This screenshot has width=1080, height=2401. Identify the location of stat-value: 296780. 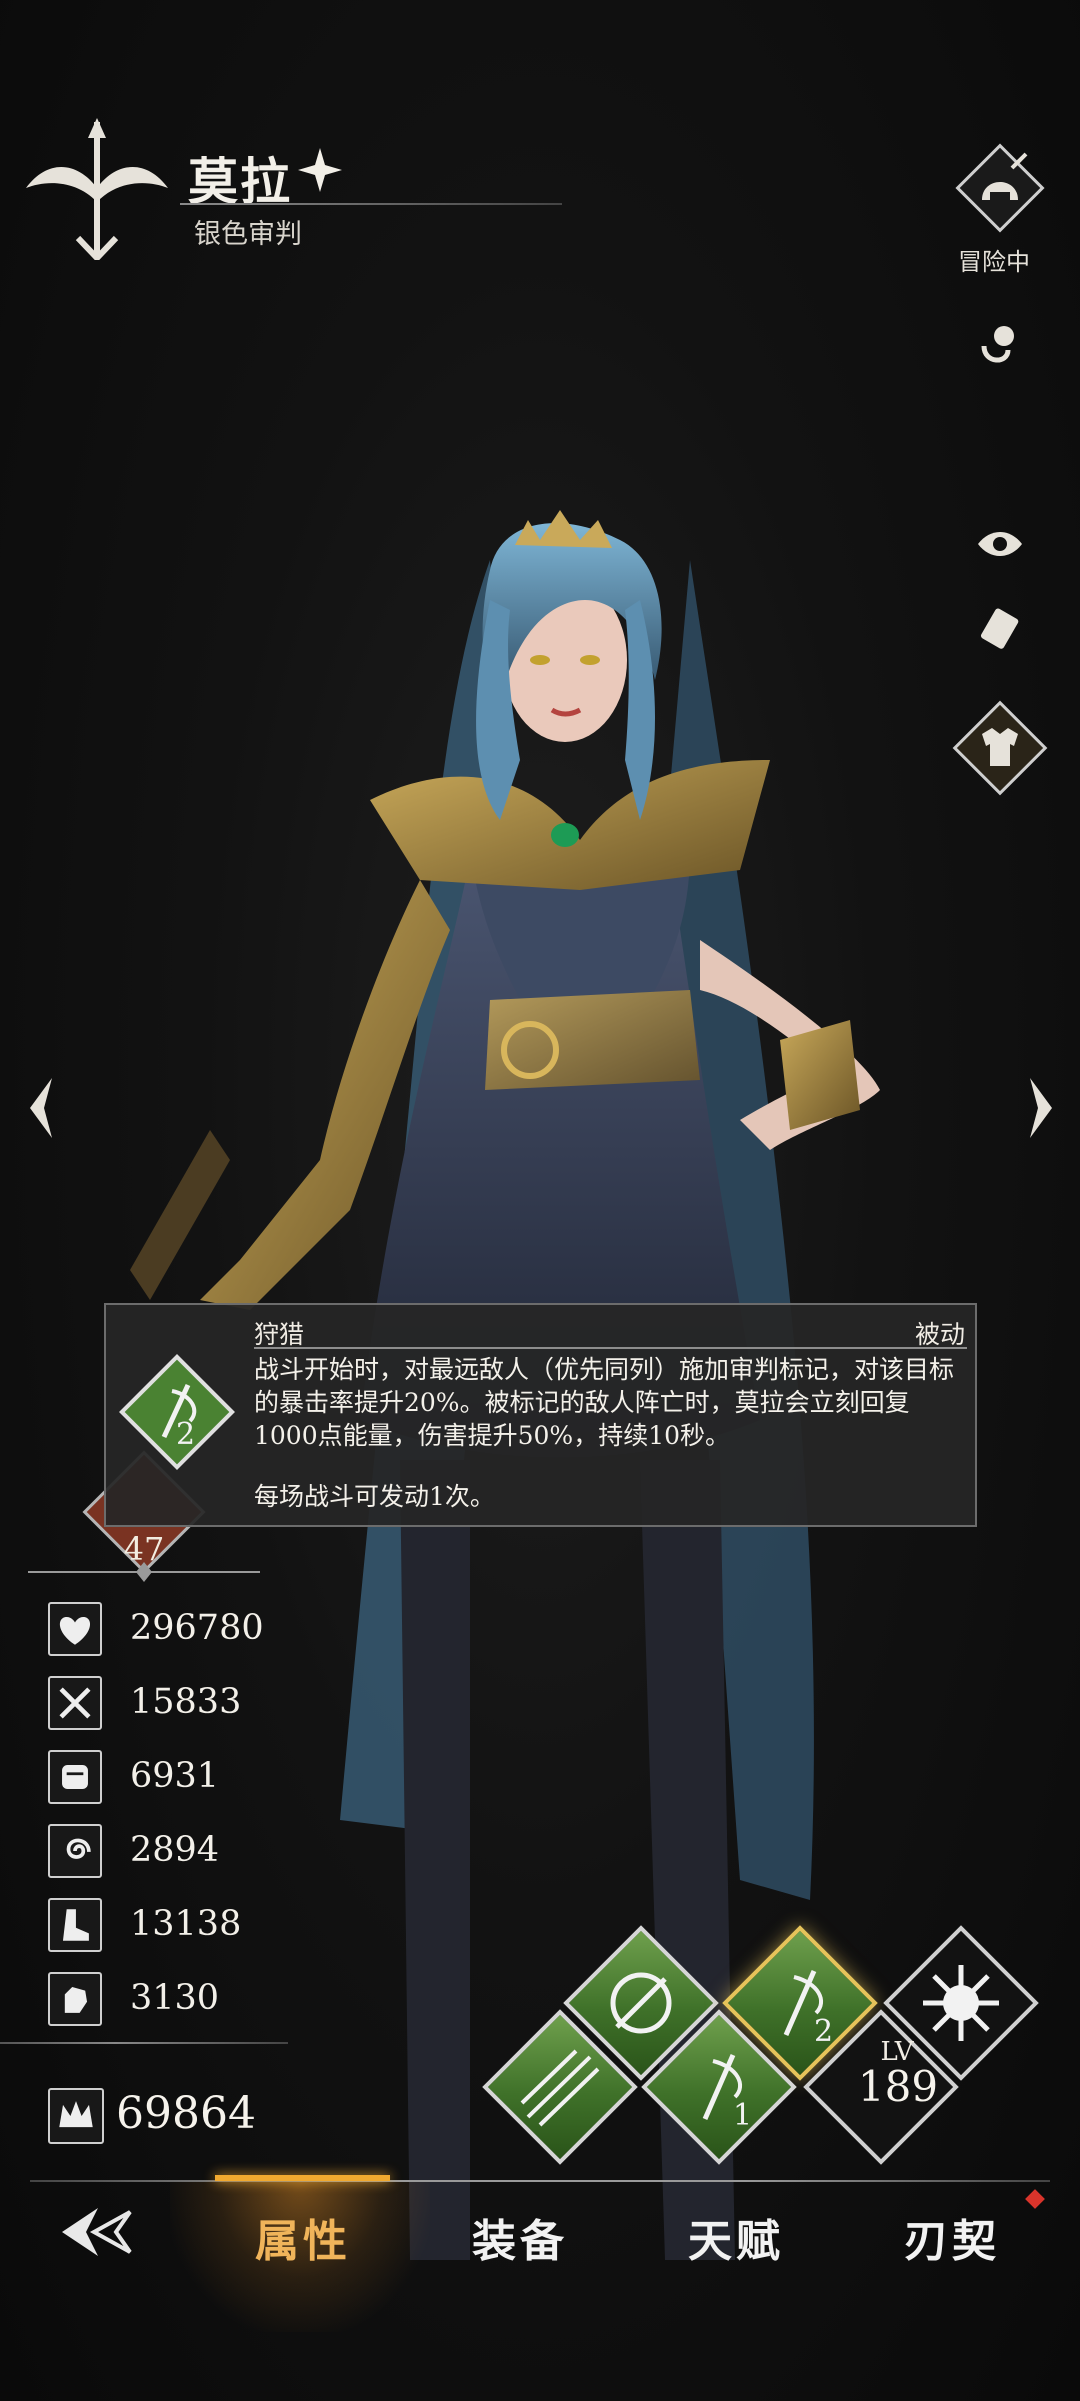
(197, 1628).